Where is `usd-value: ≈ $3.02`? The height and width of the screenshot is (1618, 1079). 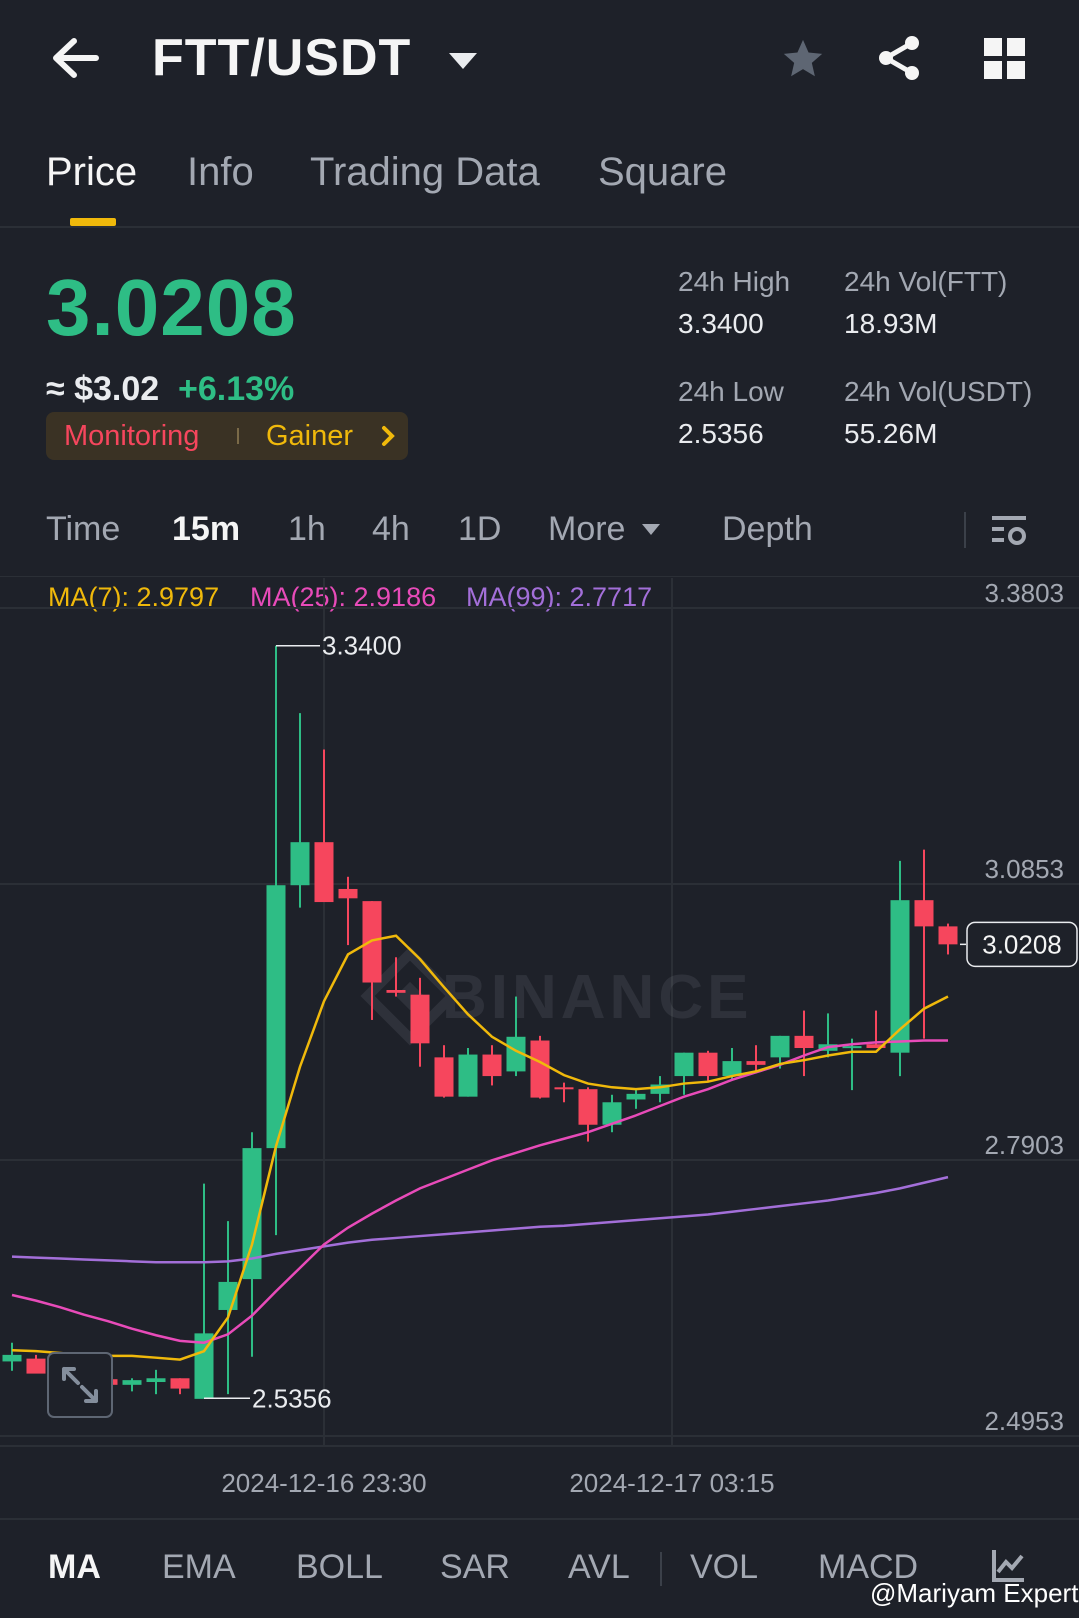 usd-value: ≈ $3.02 is located at coordinates (103, 389).